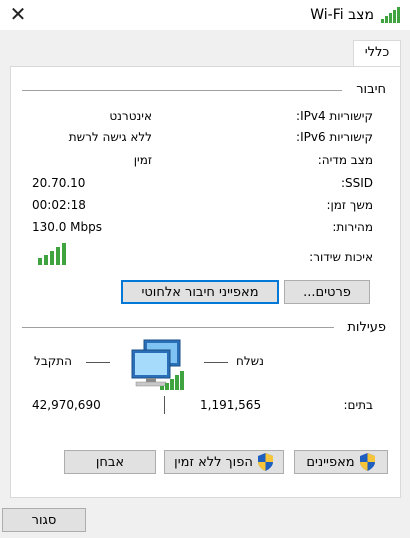 The width and height of the screenshot is (410, 538). What do you see at coordinates (44, 520) in the screenshot?
I see `close-button: סגור` at bounding box center [44, 520].